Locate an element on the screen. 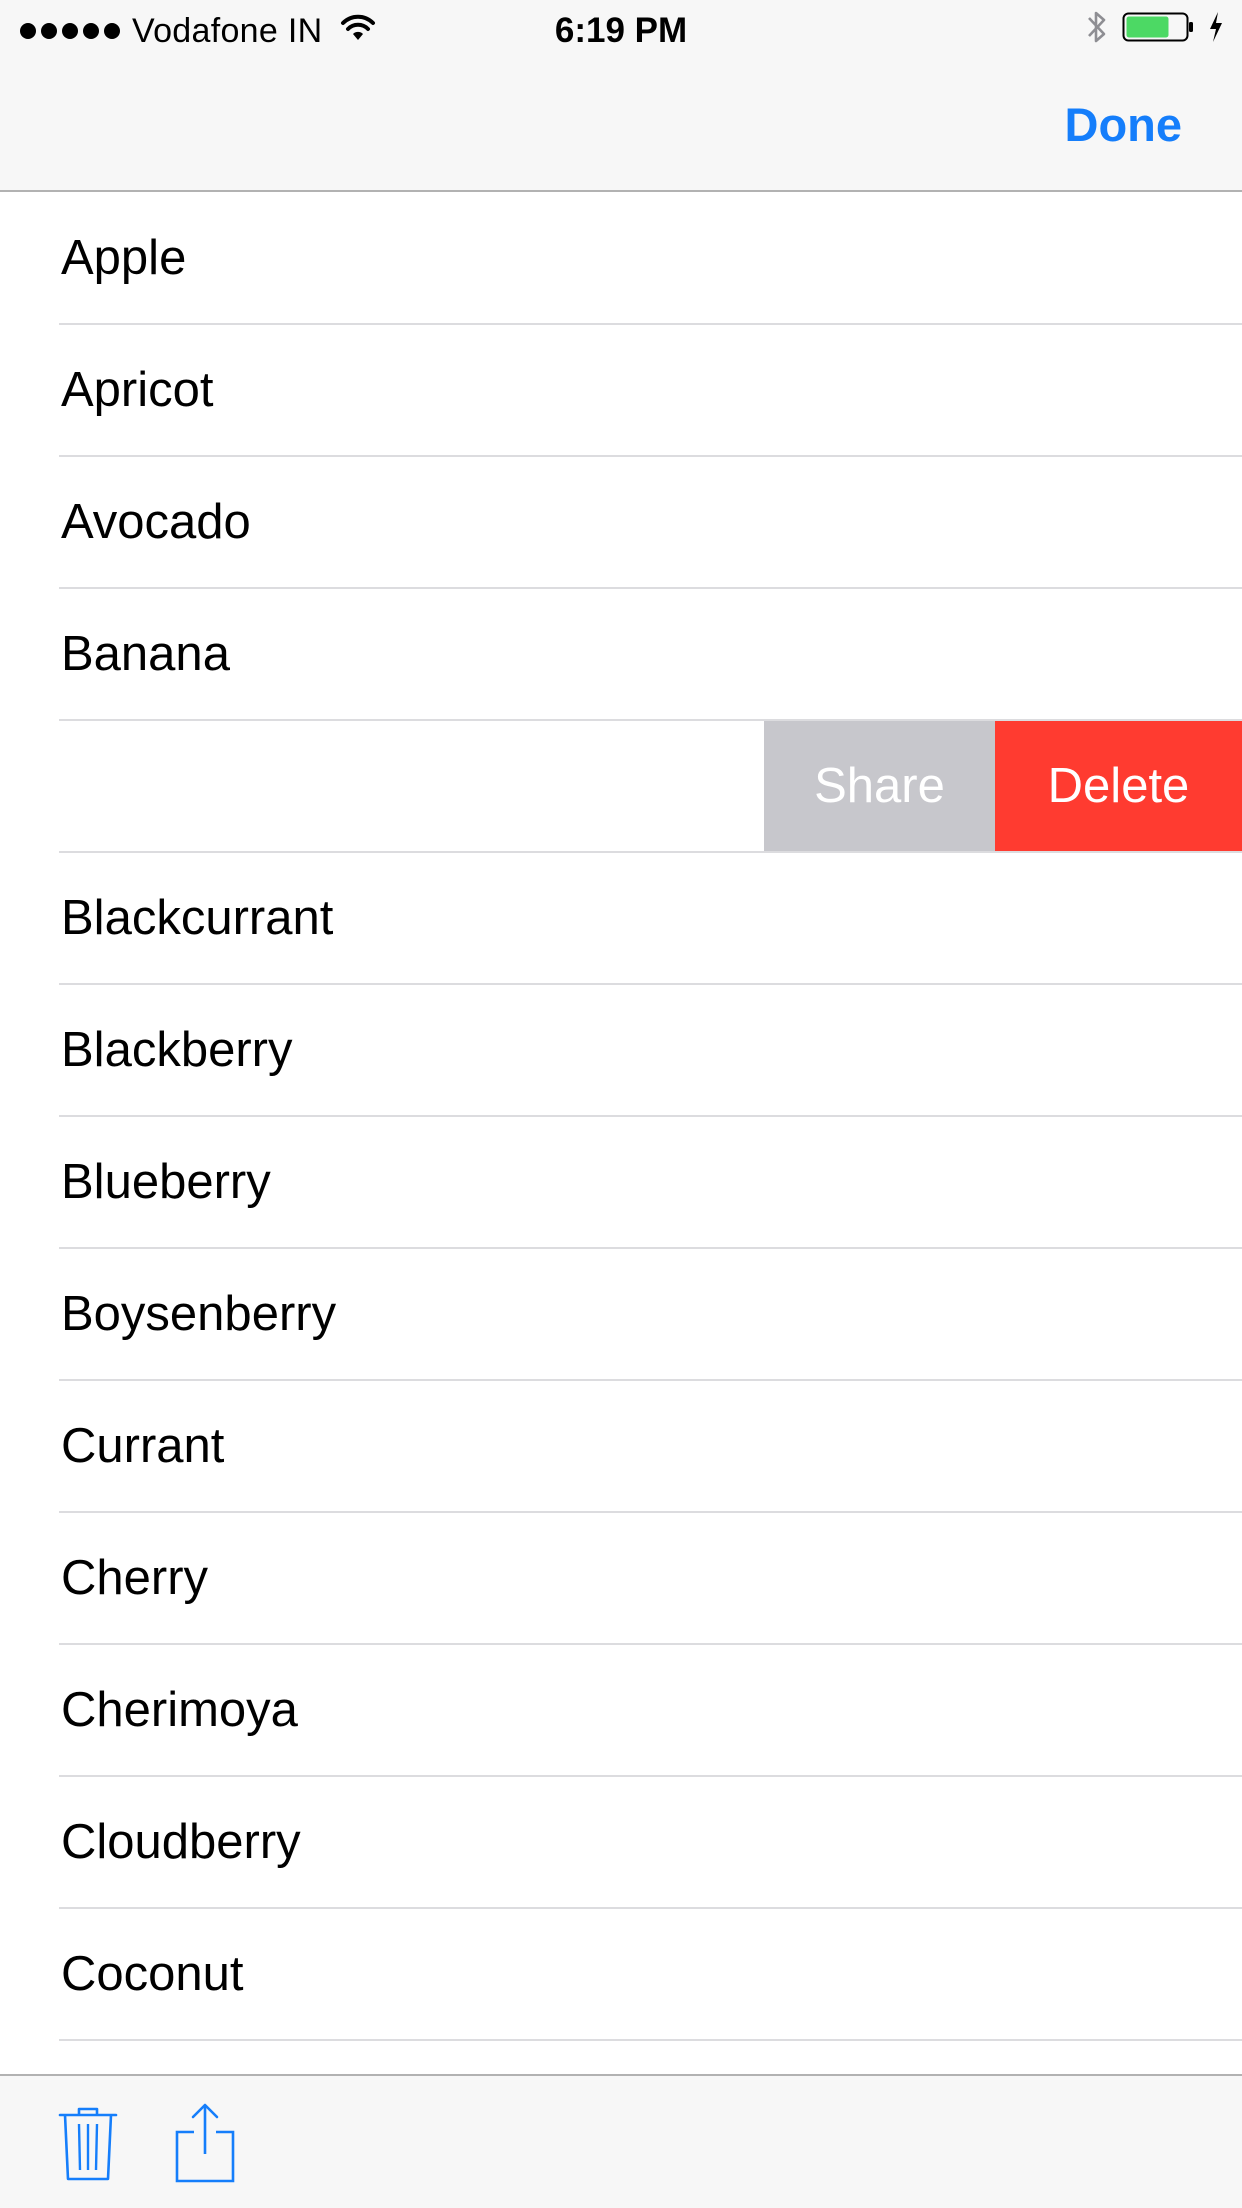  list-item-label: Apricot is located at coordinates (137, 390).